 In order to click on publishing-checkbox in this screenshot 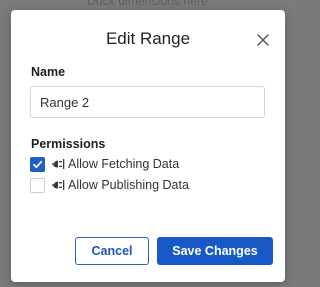, I will do `click(37, 185)`.